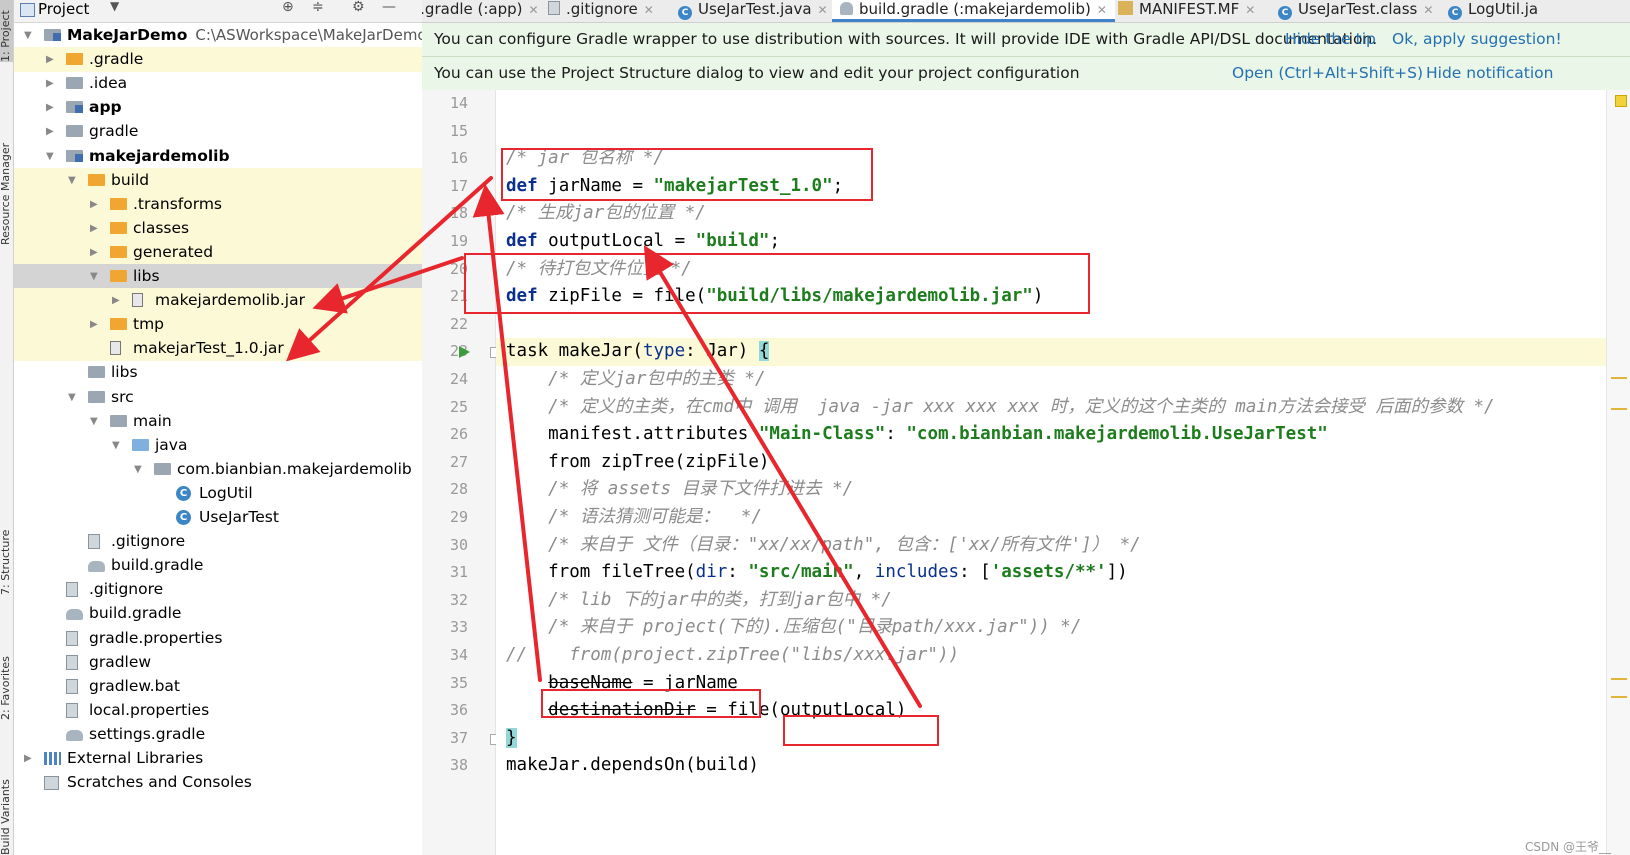 The image size is (1630, 855). I want to click on tree-item: ▶ External Libraries, so click(218, 758).